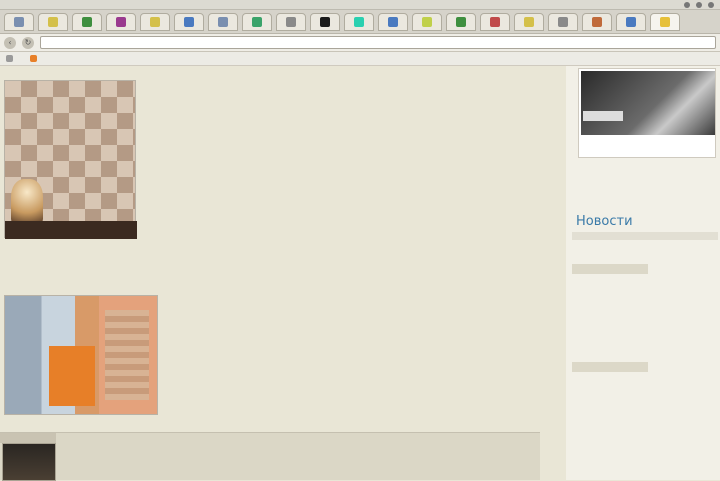 The image size is (720, 481). Describe the element at coordinates (604, 221) in the screenshot. I see `news-heading: Новости` at that location.